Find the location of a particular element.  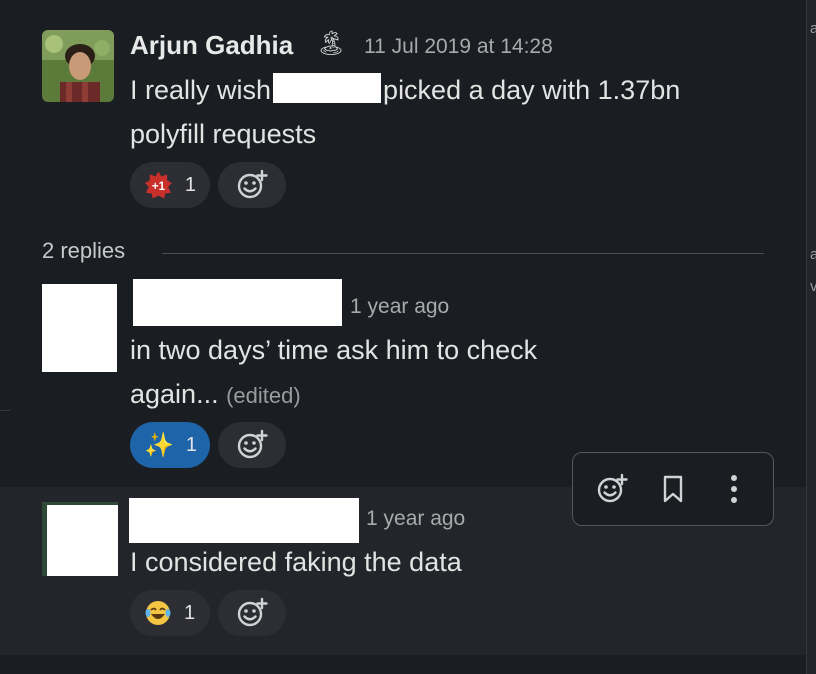

edited-label: (edited) is located at coordinates (263, 395).